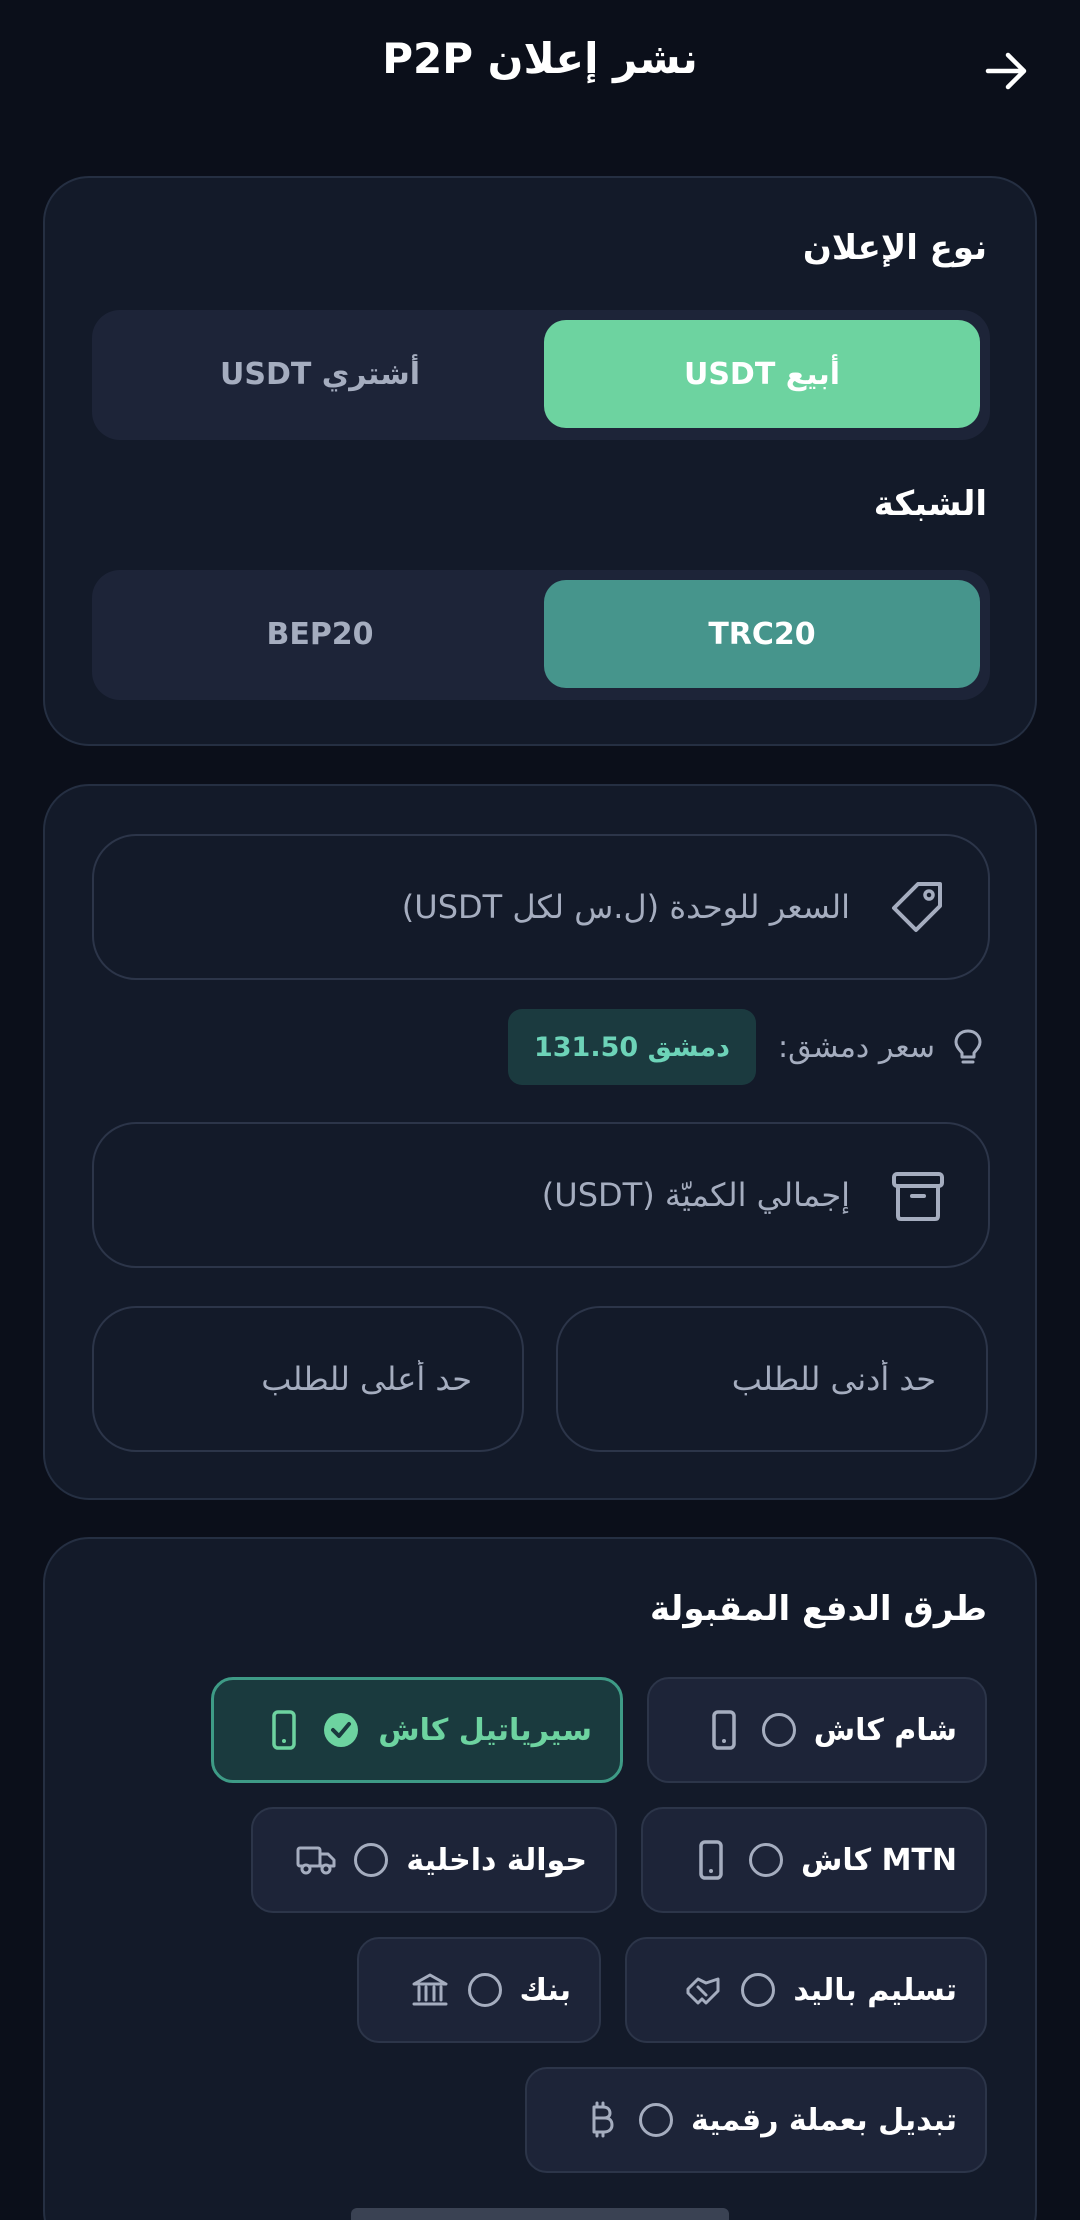  Describe the element at coordinates (540, 58) in the screenshot. I see `page-title: نشر إعلان P2P` at that location.